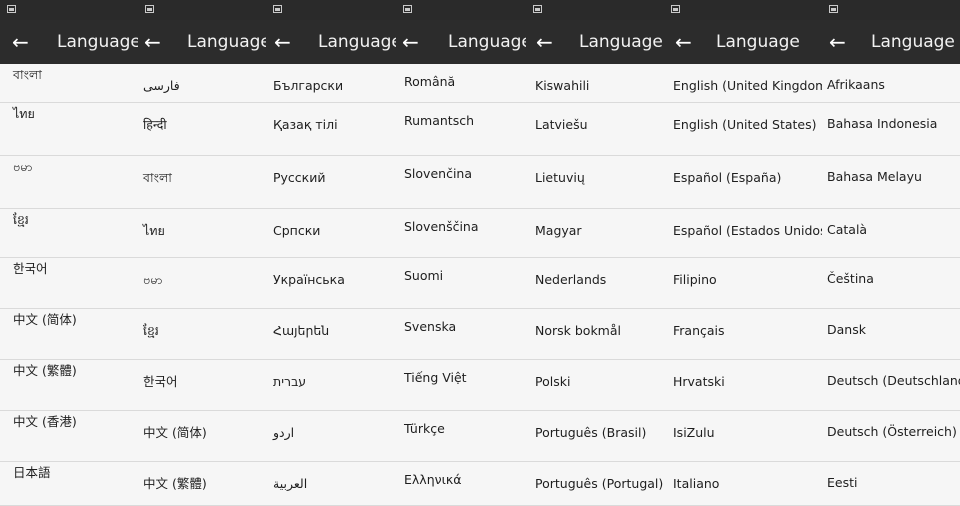  Describe the element at coordinates (69, 436) in the screenshot. I see `language-list-item: 中文 (香港)` at that location.